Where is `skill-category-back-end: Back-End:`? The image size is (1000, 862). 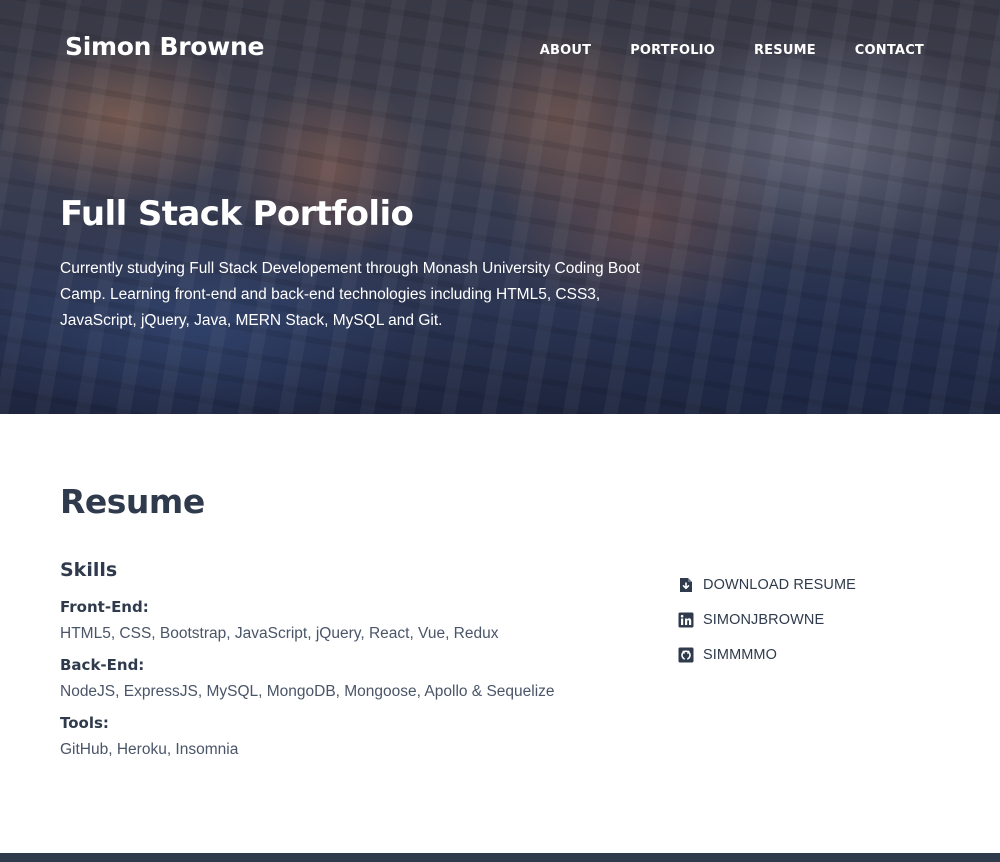 skill-category-back-end: Back-End: is located at coordinates (102, 665).